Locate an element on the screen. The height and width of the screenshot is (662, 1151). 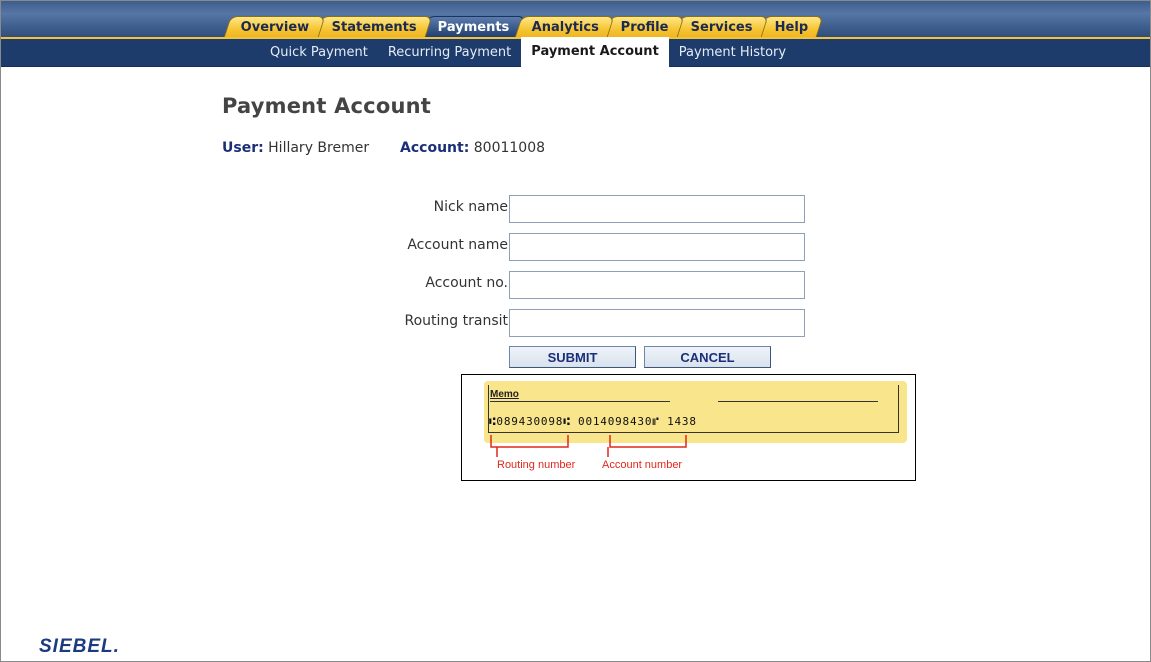
tab-analytics: Analytics is located at coordinates (564, 26).